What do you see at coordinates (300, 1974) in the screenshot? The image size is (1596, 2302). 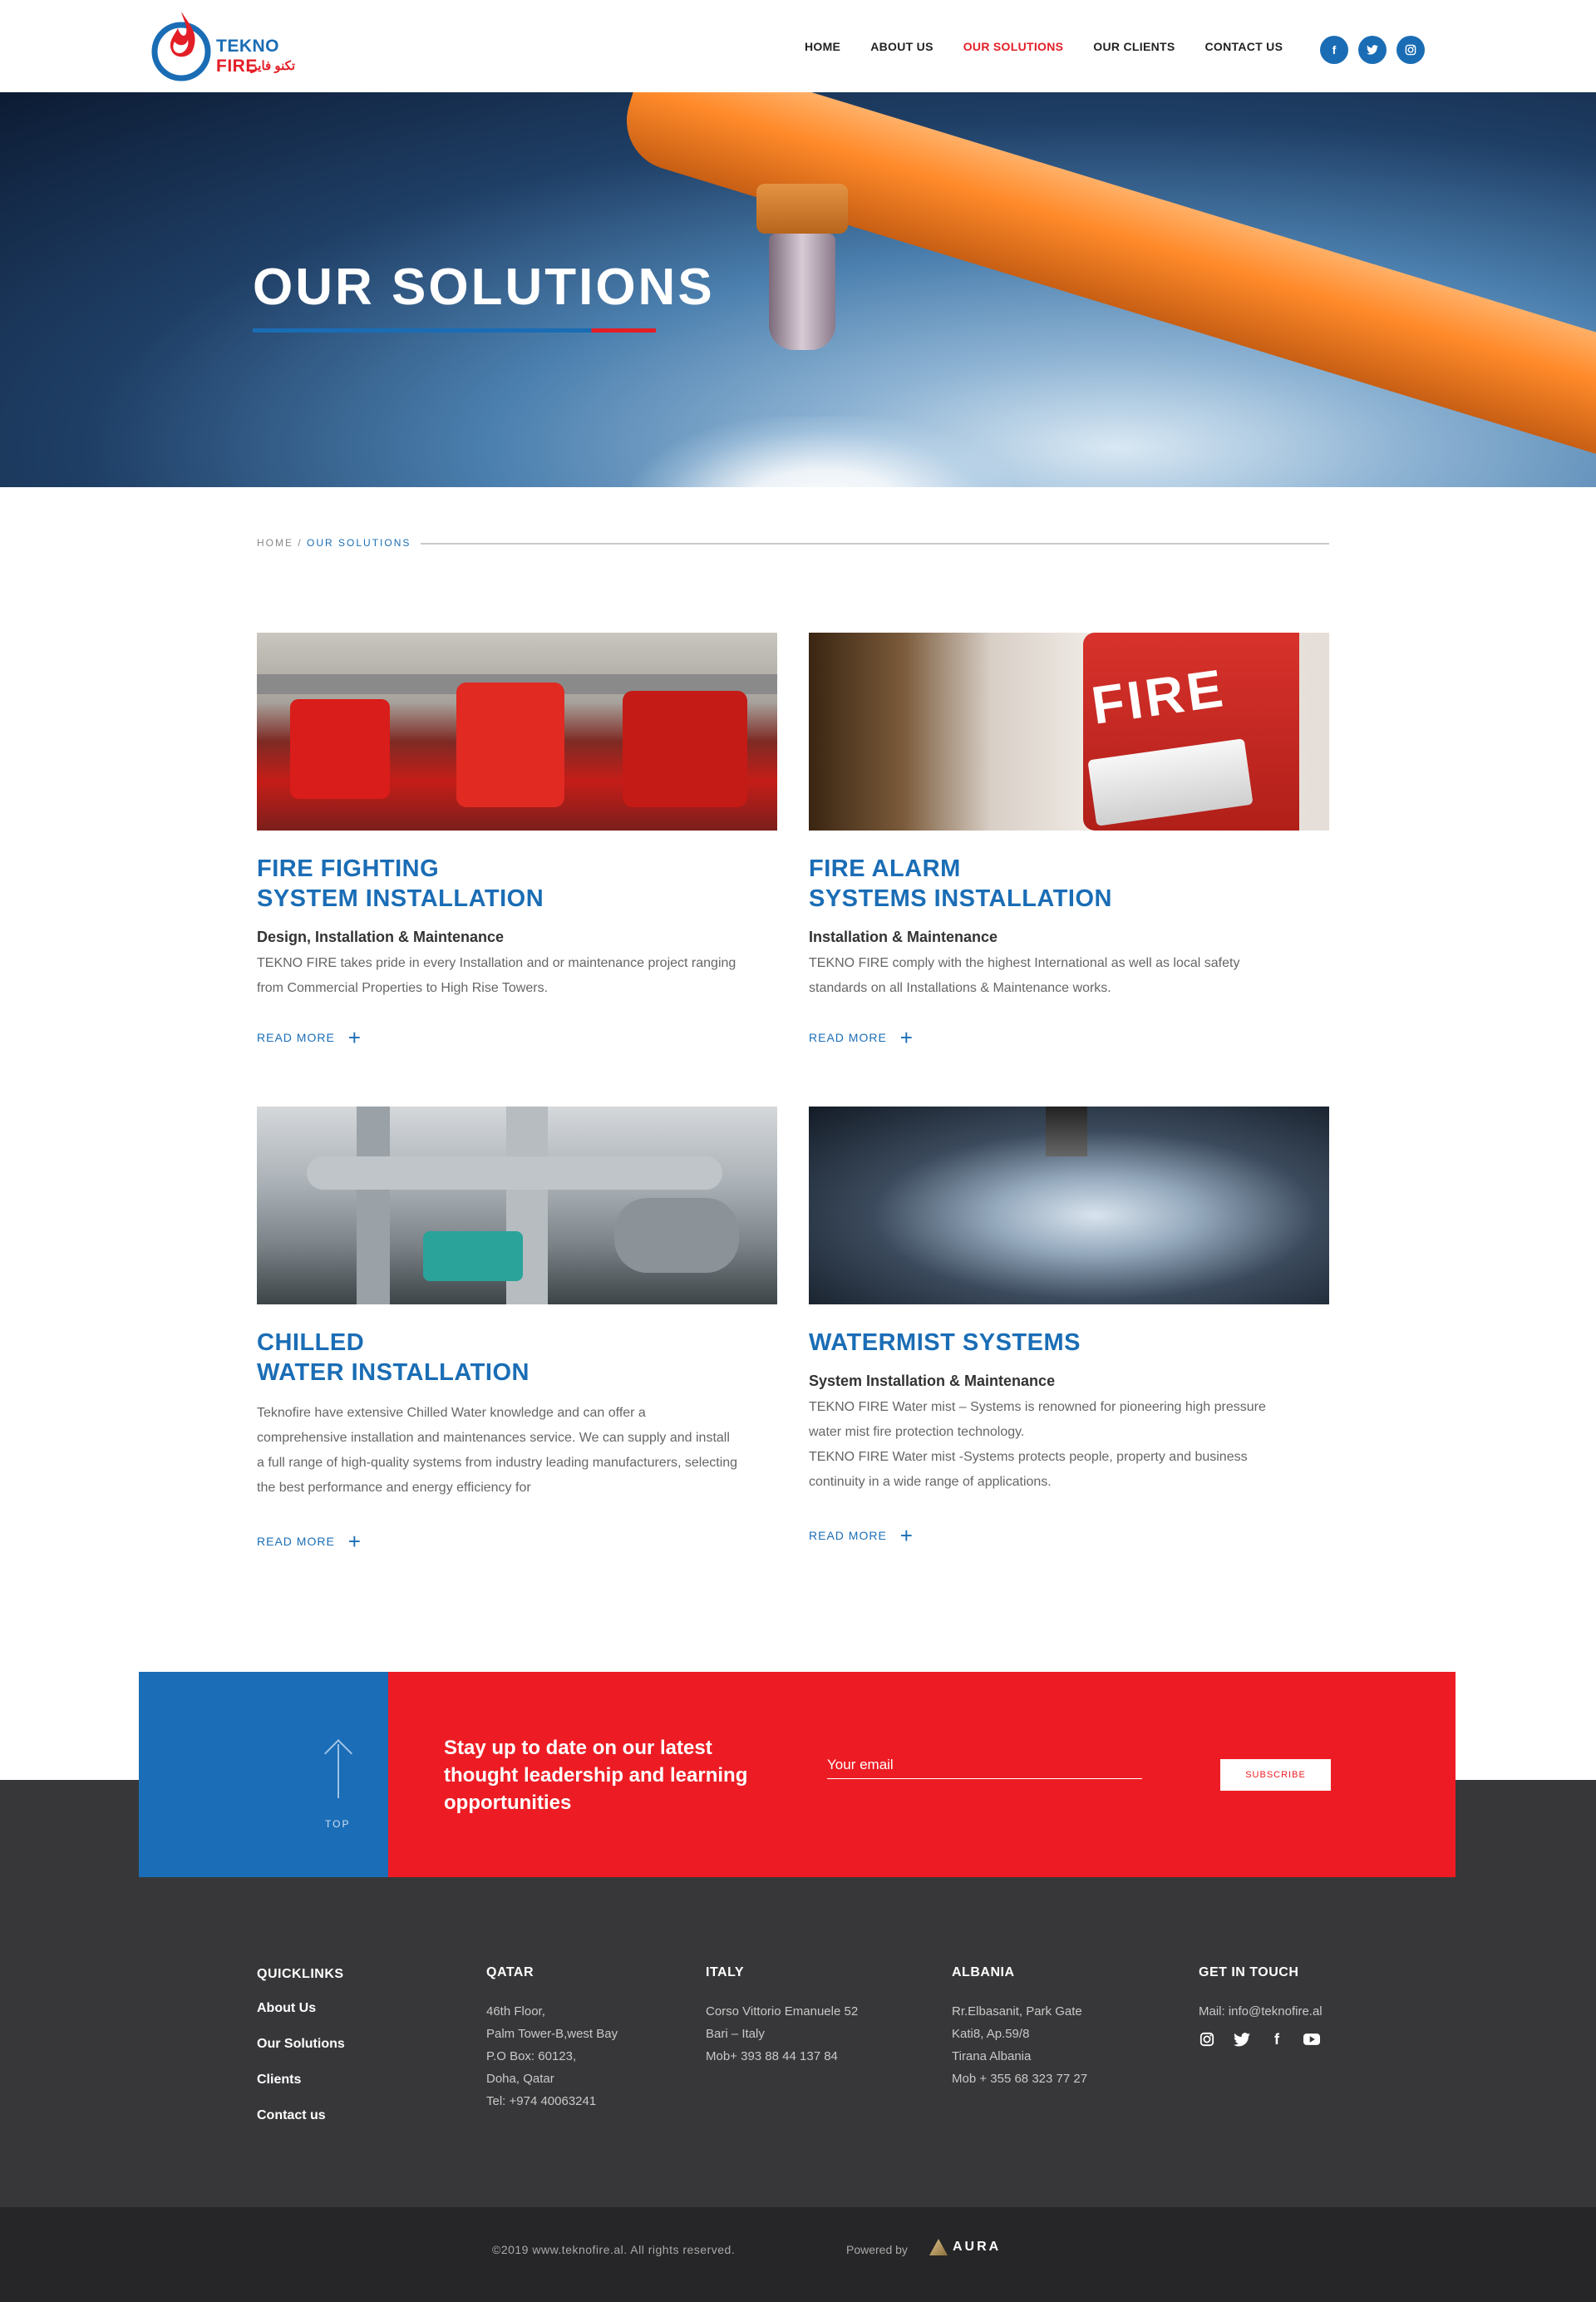 I see `quicklinks-heading: QUICKLINKS` at bounding box center [300, 1974].